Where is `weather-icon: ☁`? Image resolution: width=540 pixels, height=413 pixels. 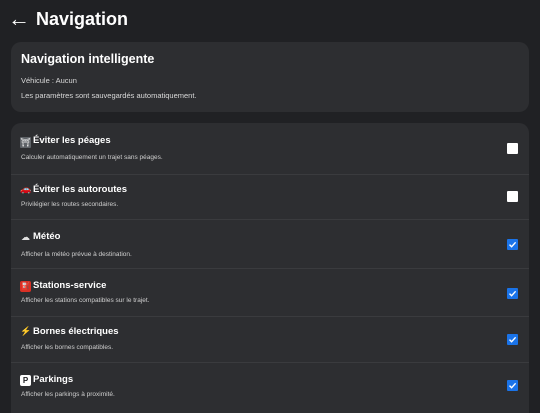 weather-icon: ☁ is located at coordinates (25, 237).